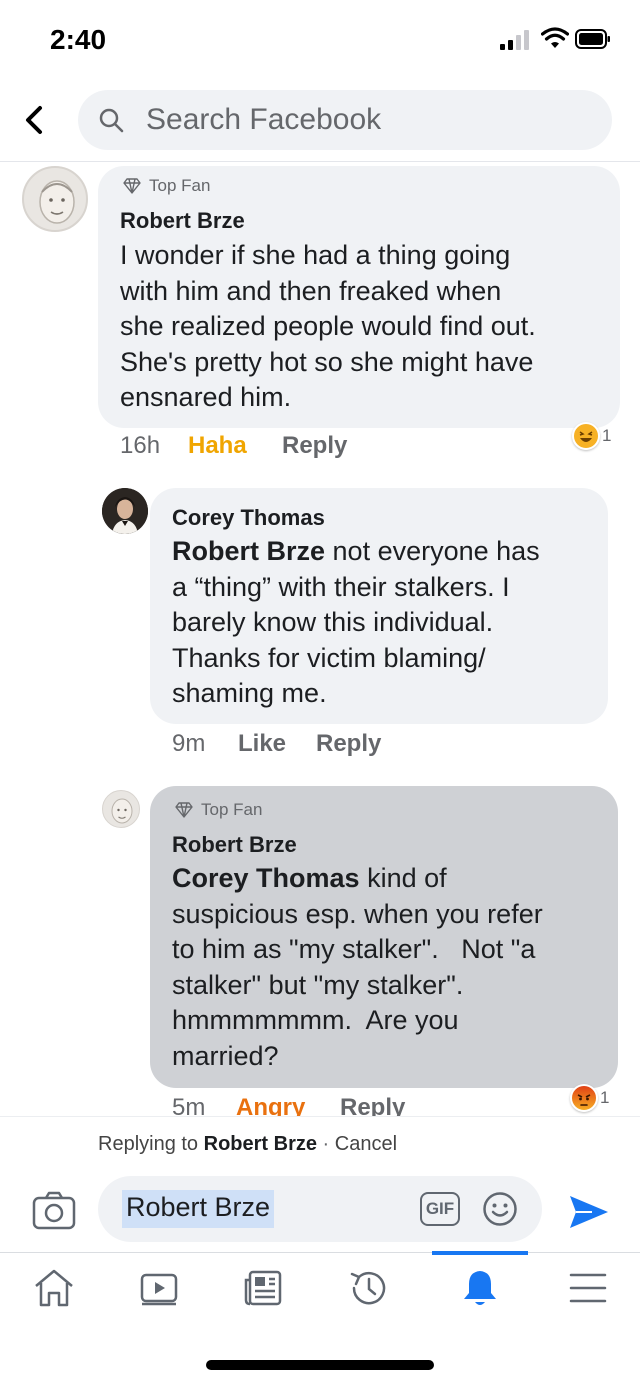 Image resolution: width=640 pixels, height=1387 pixels. I want to click on news-icon, so click(263, 1288).